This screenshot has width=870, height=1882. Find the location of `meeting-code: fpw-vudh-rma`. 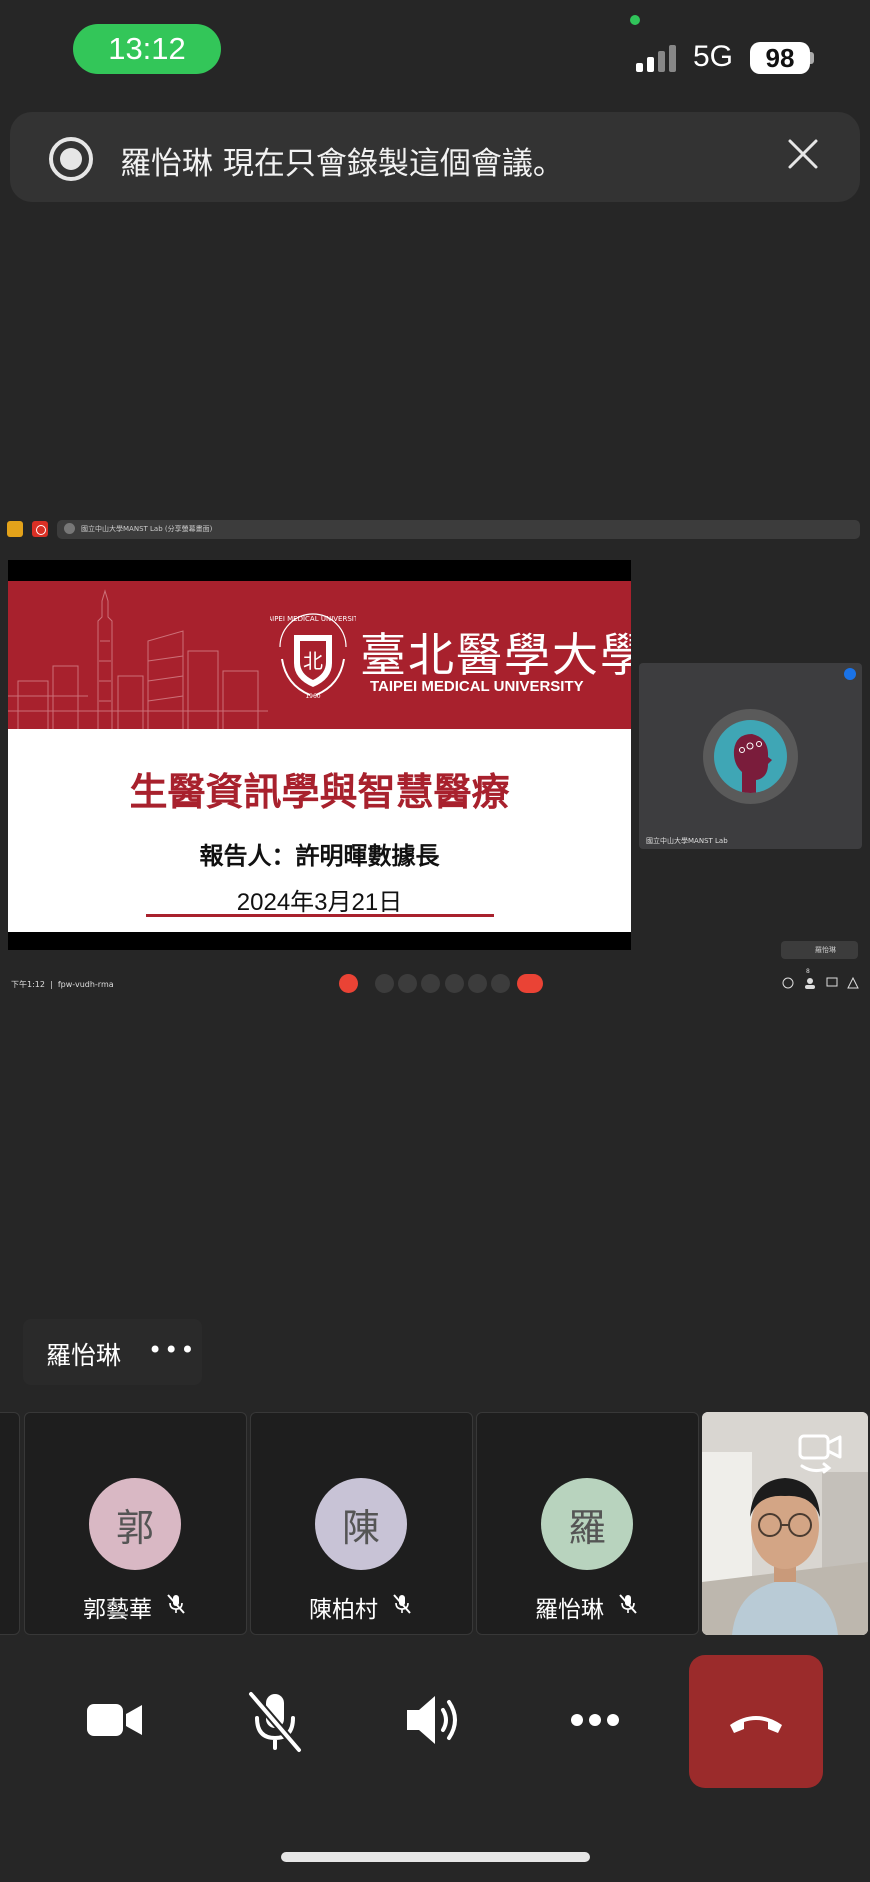

meeting-code: fpw-vudh-rma is located at coordinates (85, 984).